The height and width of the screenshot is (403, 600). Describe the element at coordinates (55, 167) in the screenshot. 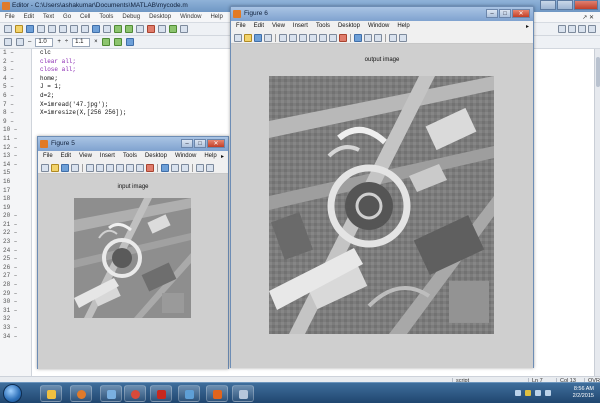

I see `open-file-icon` at that location.